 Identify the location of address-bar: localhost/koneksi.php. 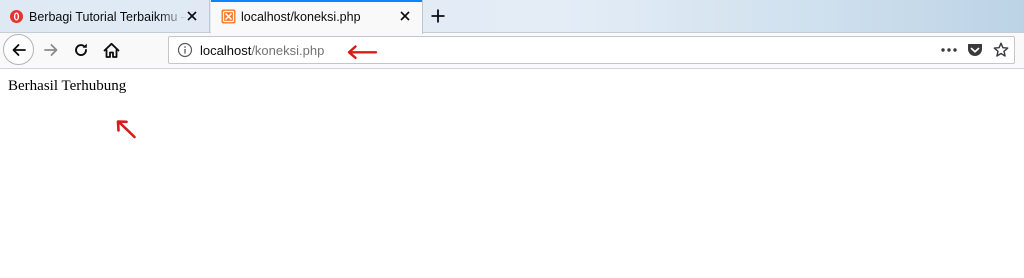
(591, 50).